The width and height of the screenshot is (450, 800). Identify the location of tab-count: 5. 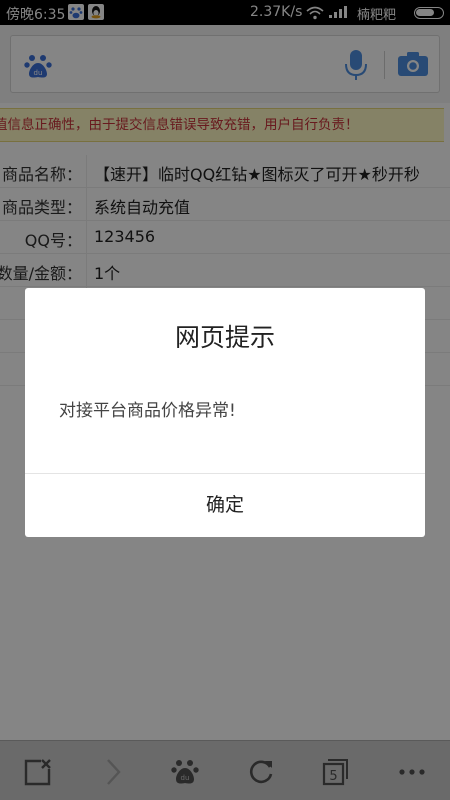
(333, 776).